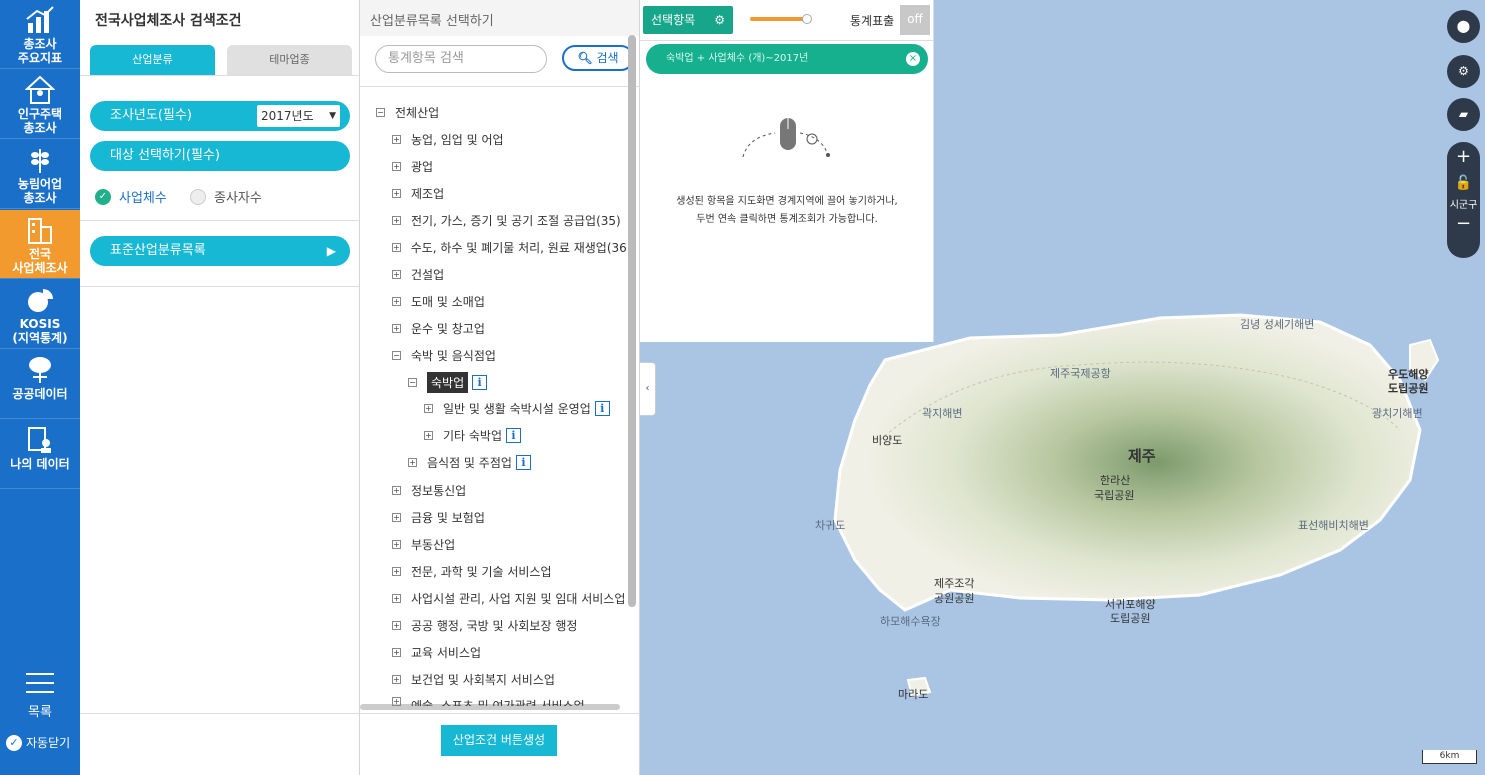  What do you see at coordinates (220, 156) in the screenshot?
I see `target-select-button: 대상 선택하기(필수)` at bounding box center [220, 156].